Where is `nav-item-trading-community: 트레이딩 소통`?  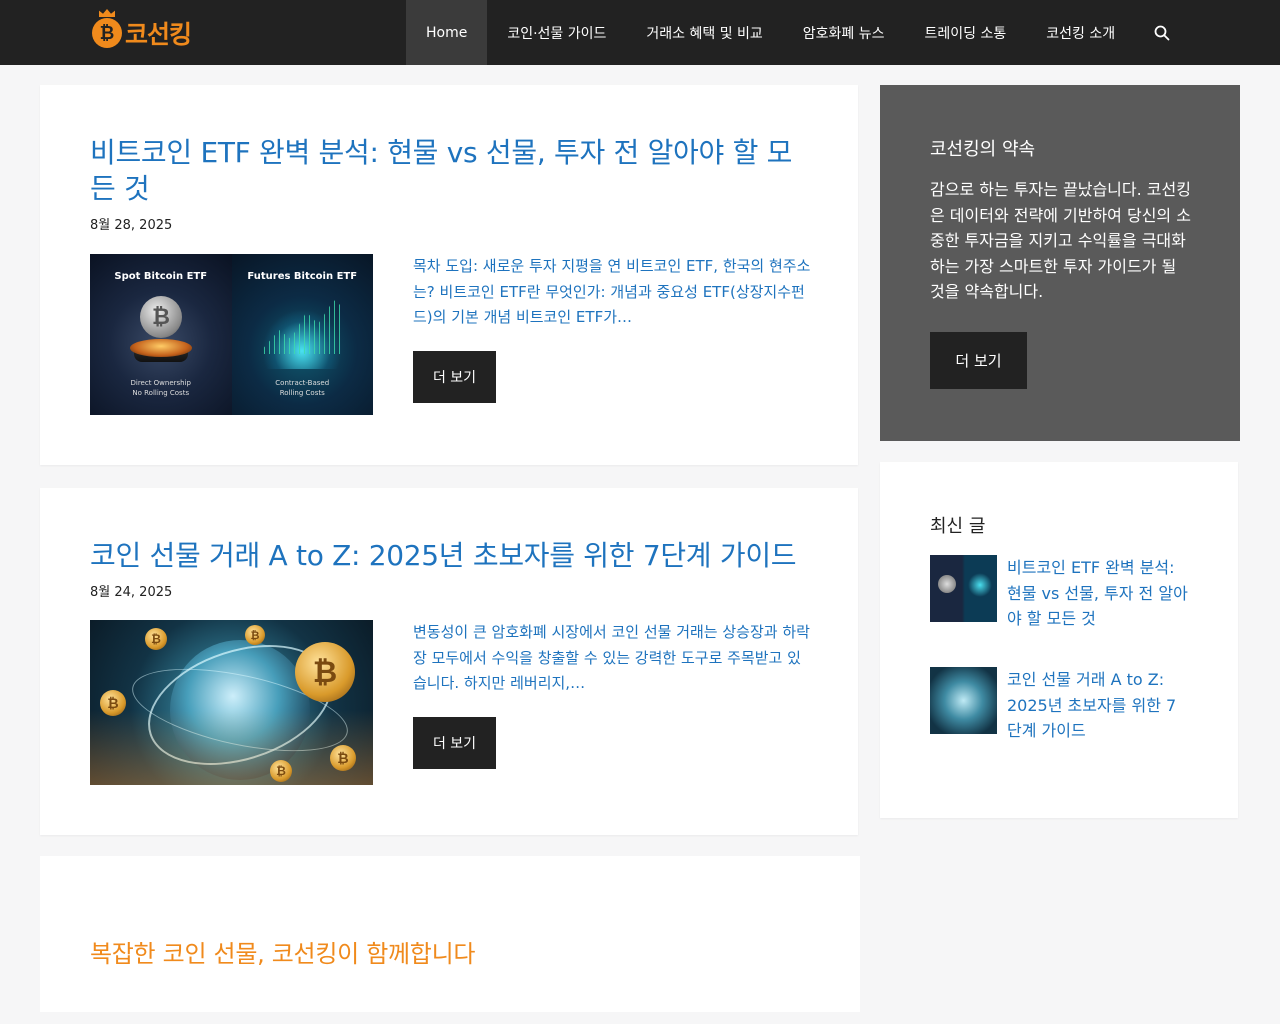
nav-item-trading-community: 트레이딩 소통 is located at coordinates (966, 32).